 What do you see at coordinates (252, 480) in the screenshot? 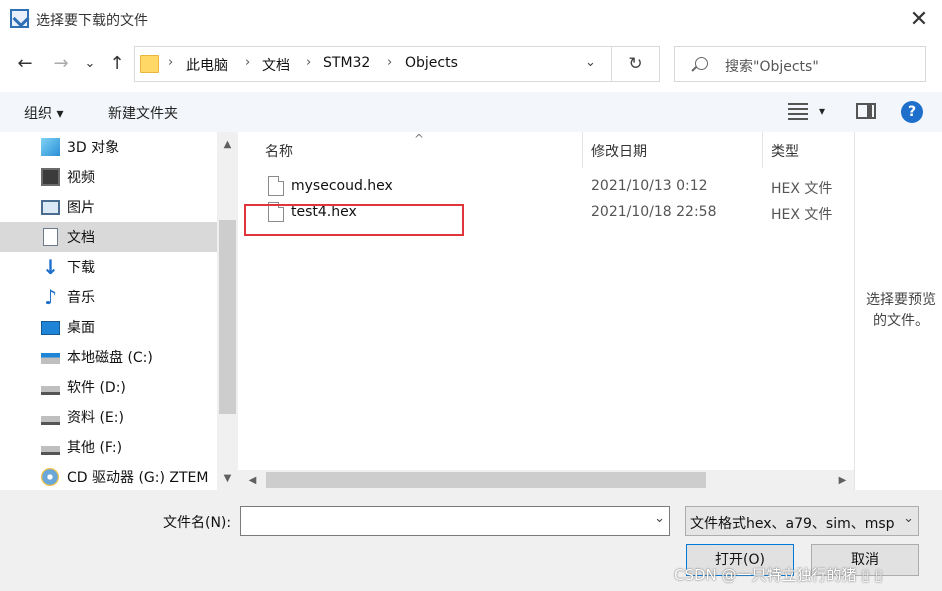
I see `scroll-left-icon: ◀` at bounding box center [252, 480].